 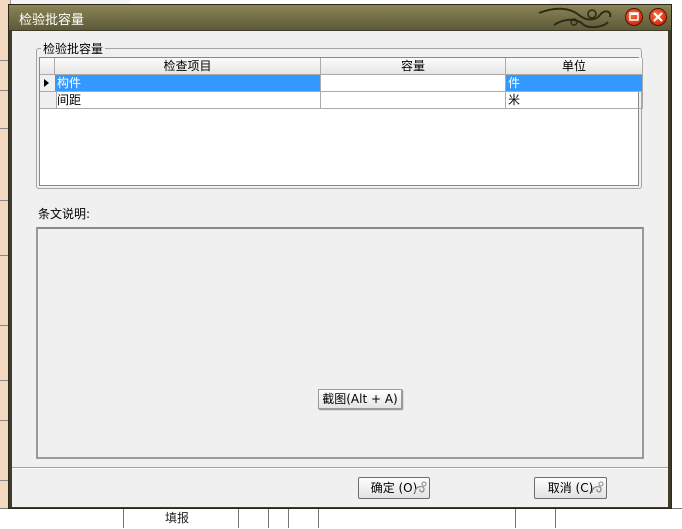 What do you see at coordinates (574, 100) in the screenshot?
I see `cell-unit: 米` at bounding box center [574, 100].